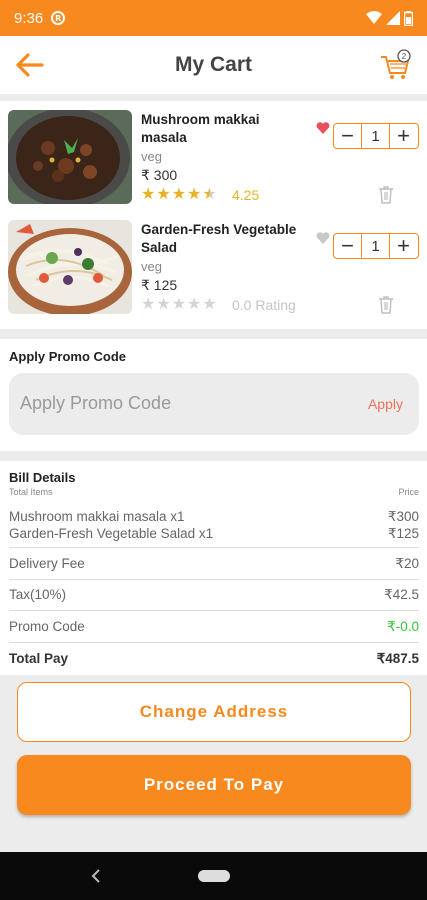 Image resolution: width=427 pixels, height=900 pixels. Describe the element at coordinates (396, 65) in the screenshot. I see `cart-icon: 2` at that location.